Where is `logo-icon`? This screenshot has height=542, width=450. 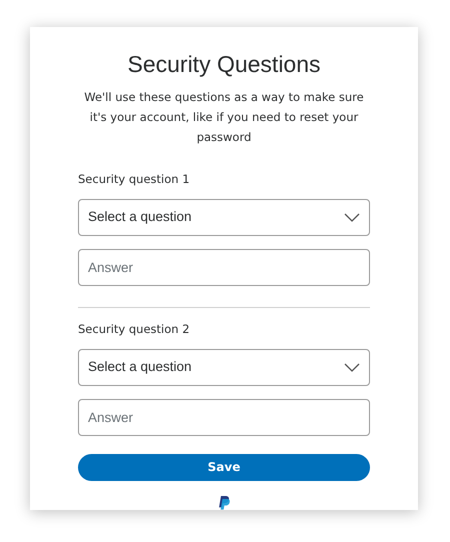
logo-icon is located at coordinates (224, 503).